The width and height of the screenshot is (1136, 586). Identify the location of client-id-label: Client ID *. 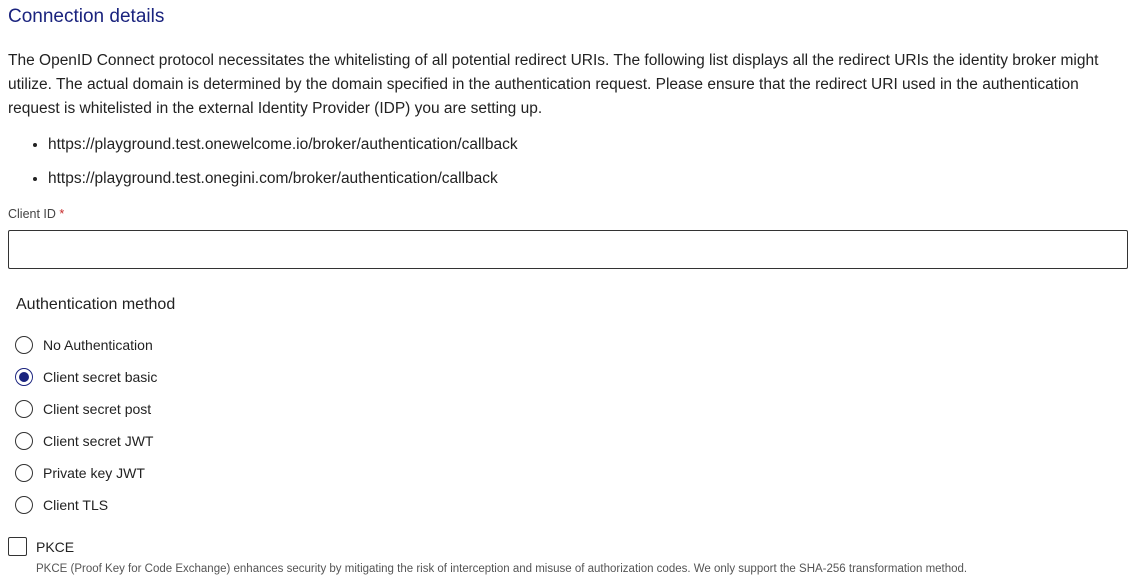
(36, 214).